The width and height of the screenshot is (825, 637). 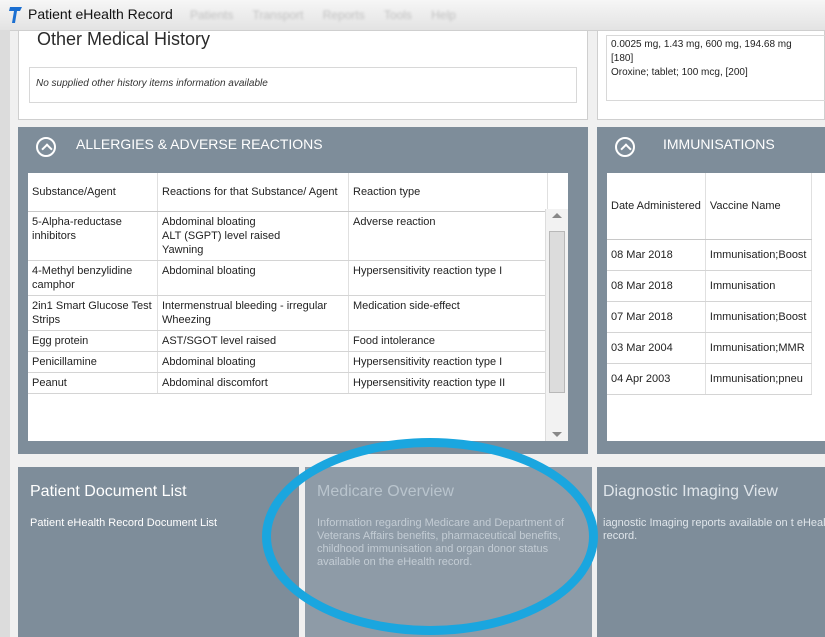 I want to click on reactions-cell: AST/SGOT level raised, so click(x=253, y=341).